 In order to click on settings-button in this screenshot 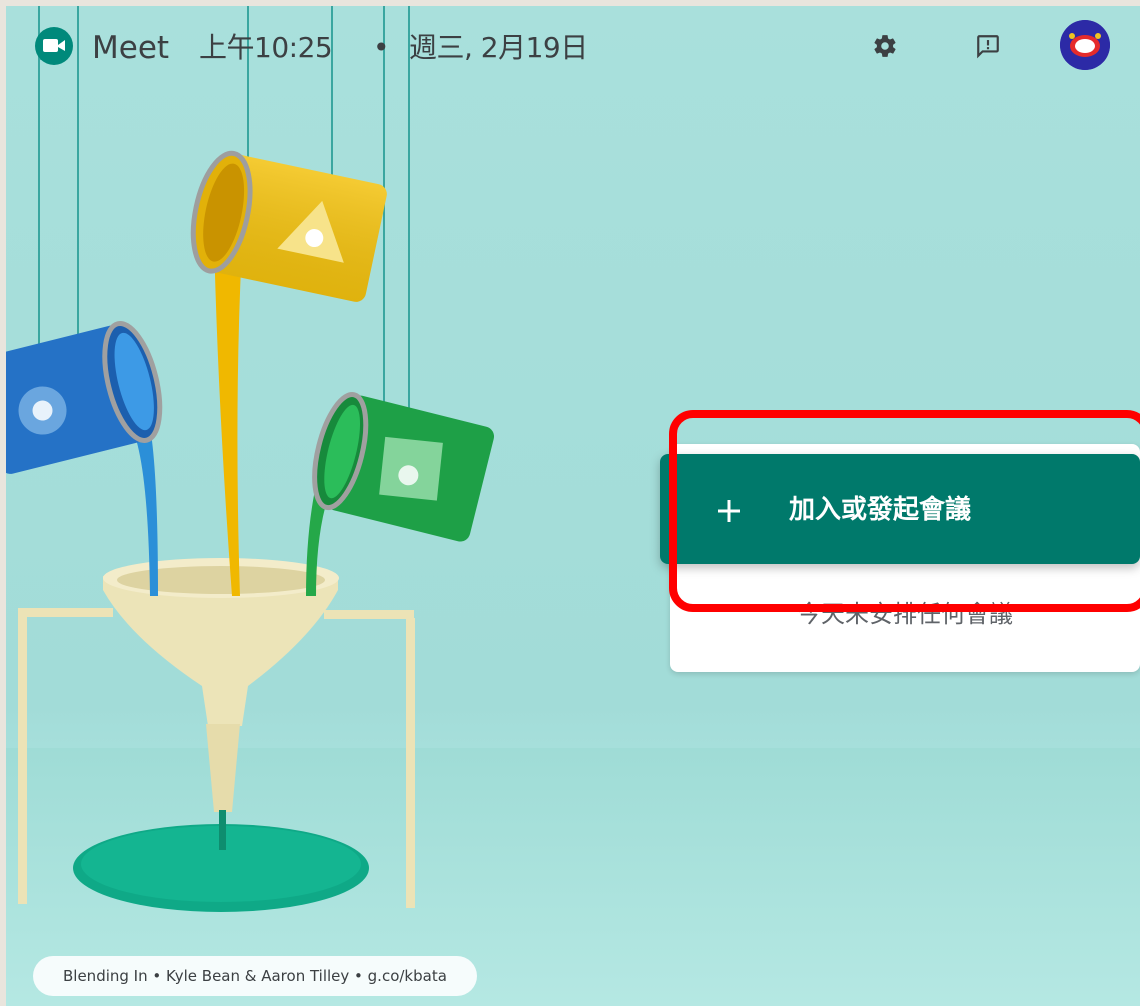, I will do `click(885, 46)`.